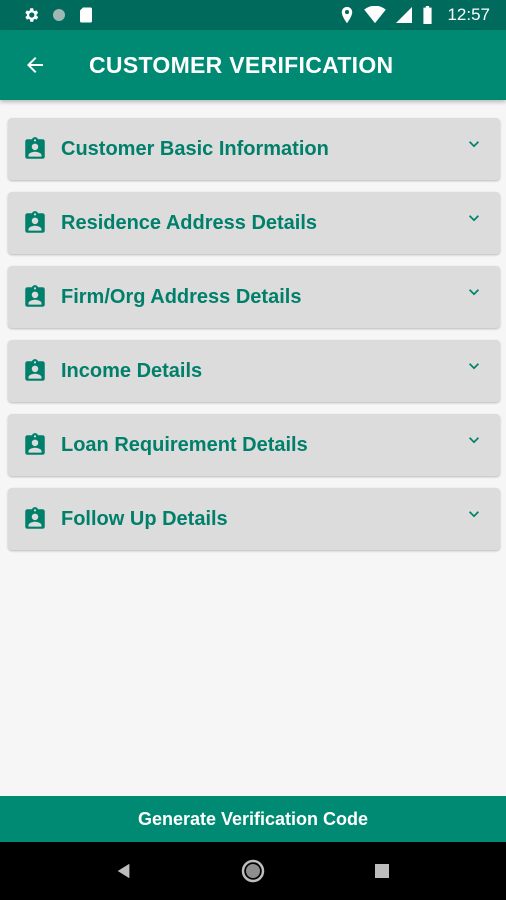  Describe the element at coordinates (184, 444) in the screenshot. I see `section-label: Loan Requirement Details` at that location.